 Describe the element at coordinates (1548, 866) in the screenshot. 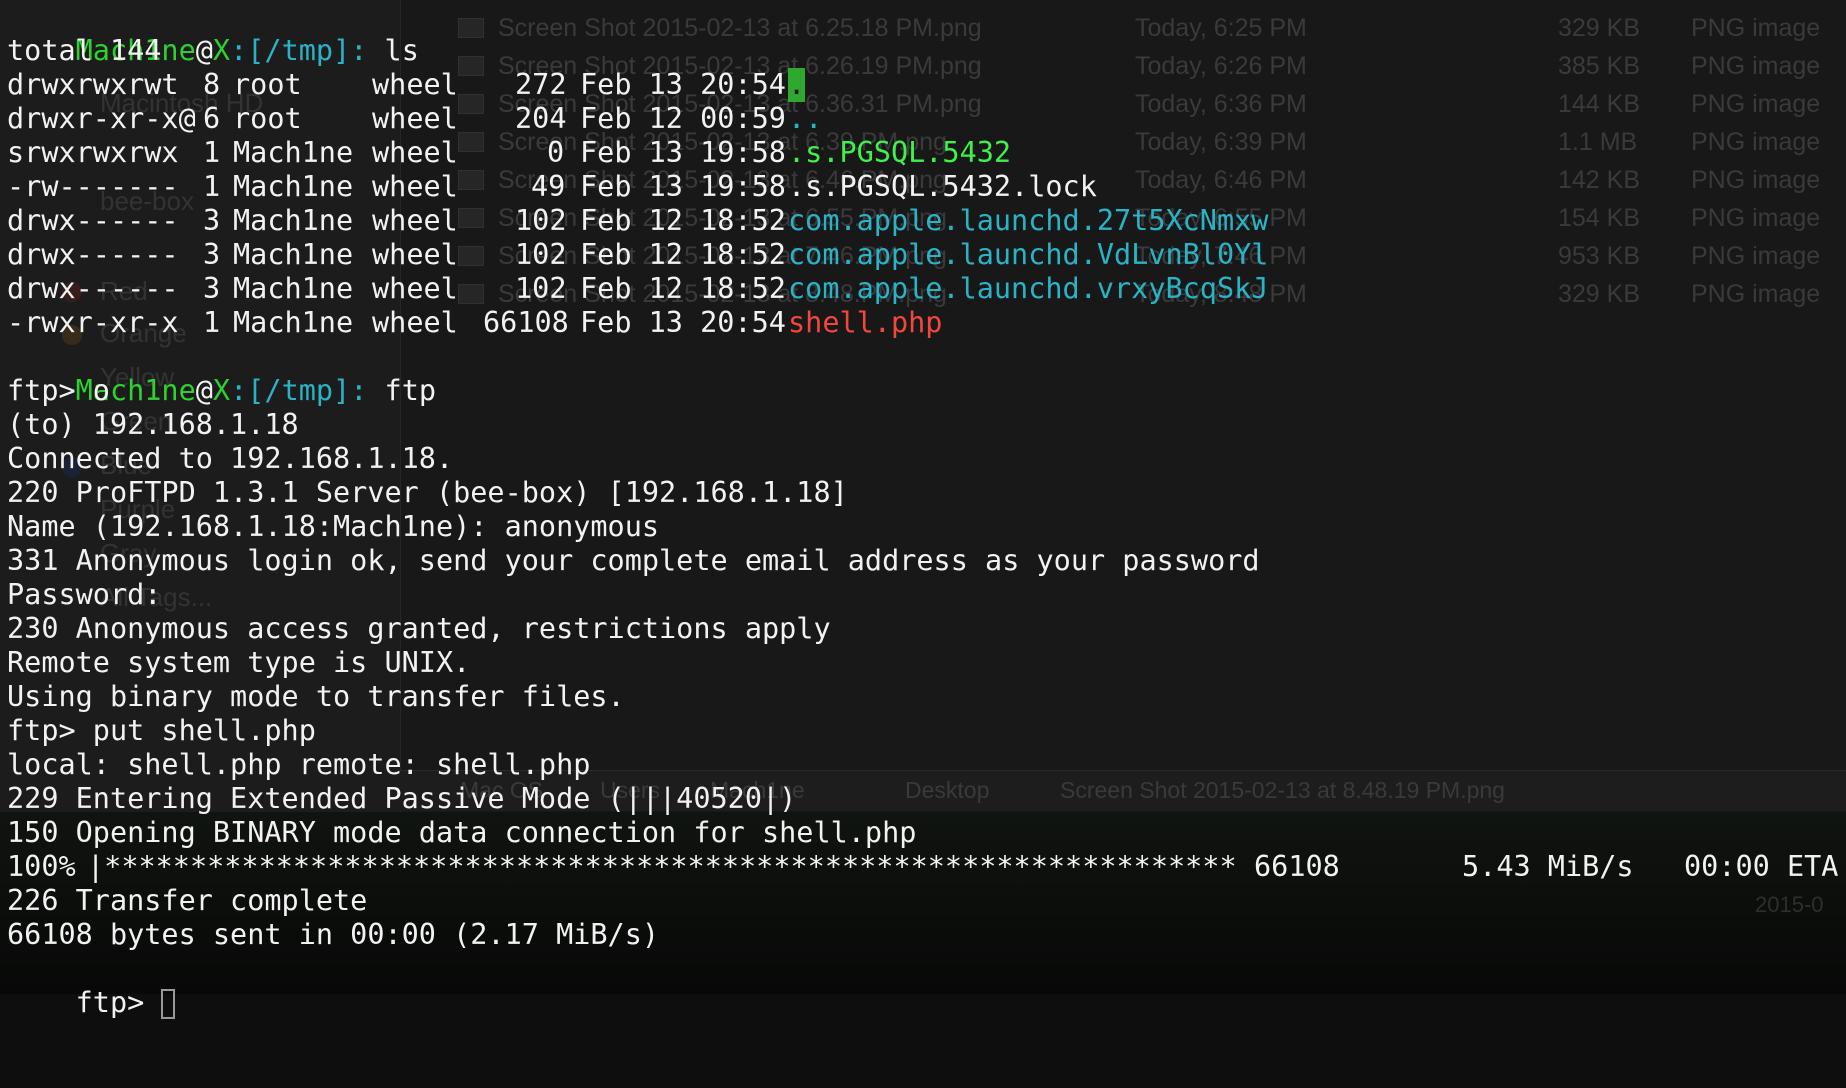

I see `progress-rate: 5.43 MiB/s` at that location.